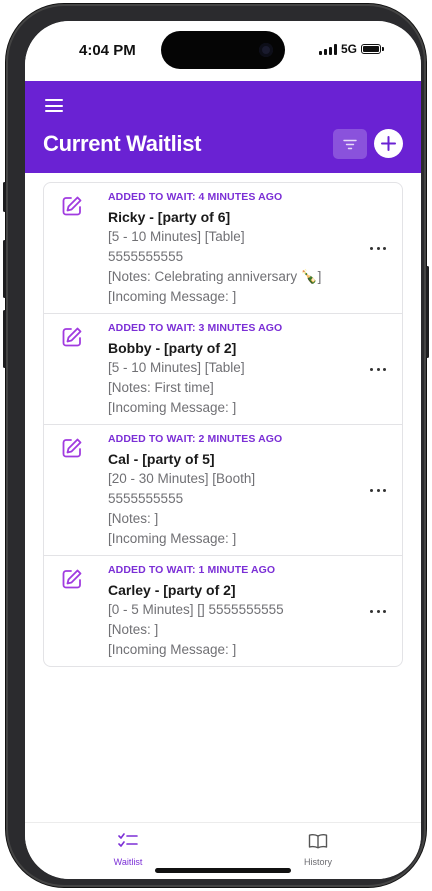 Image resolution: width=432 pixels, height=891 pixels. What do you see at coordinates (128, 850) in the screenshot?
I see `tab-waitlist: Waitlist` at bounding box center [128, 850].